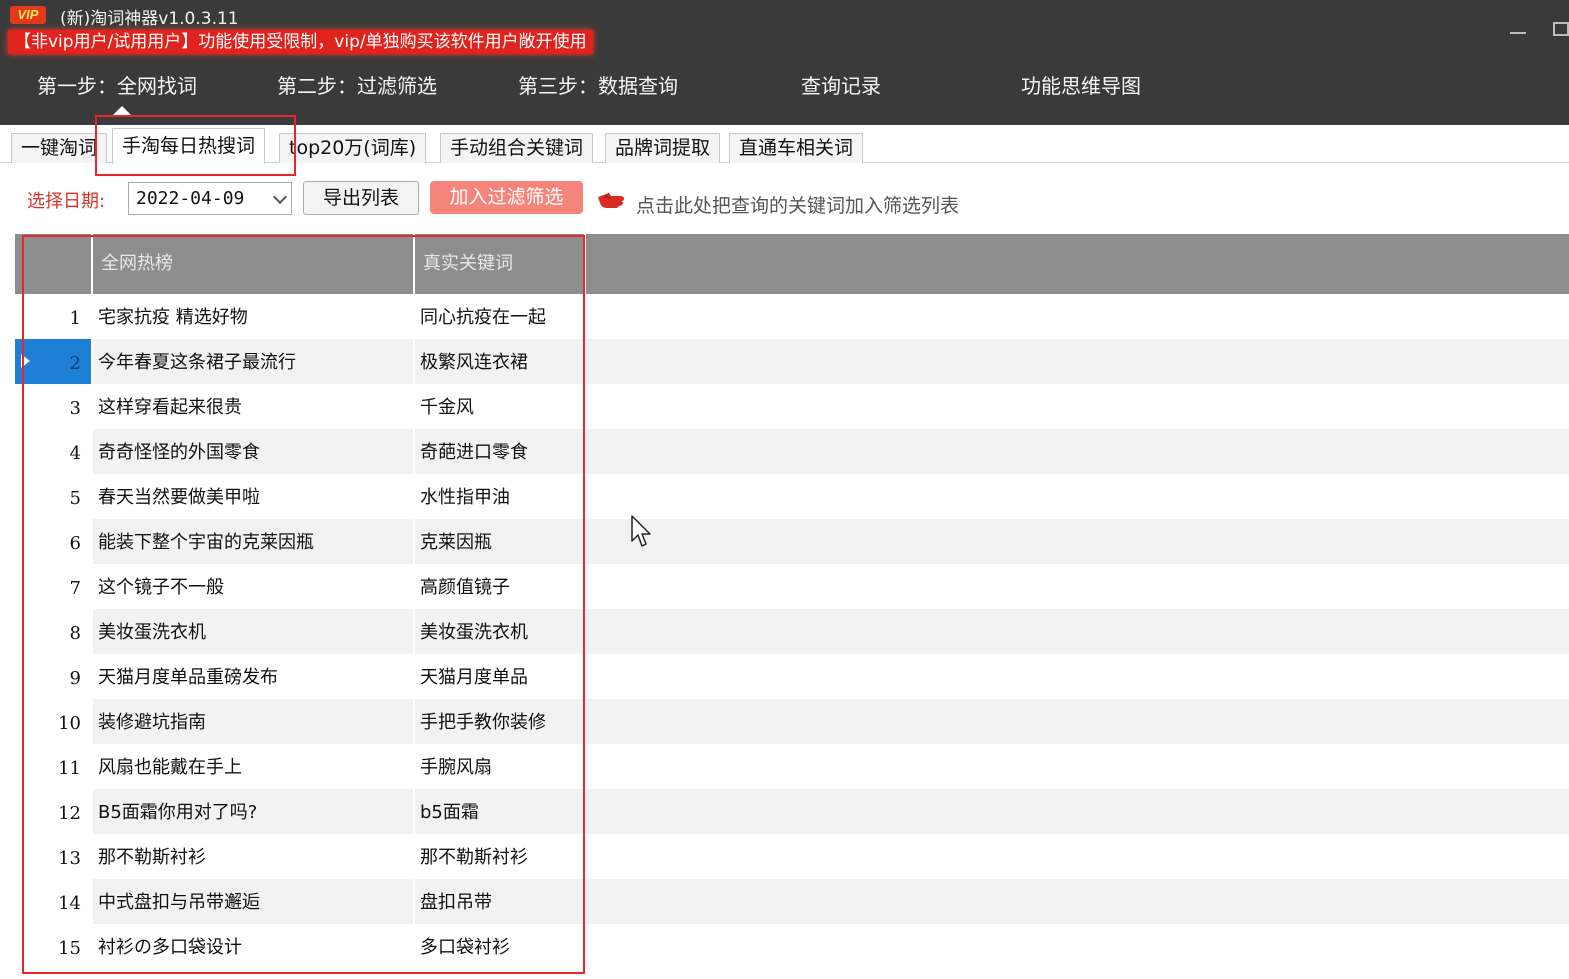 The image size is (1569, 979). Describe the element at coordinates (353, 148) in the screenshot. I see `tab-top200k: top20万(词库)` at that location.